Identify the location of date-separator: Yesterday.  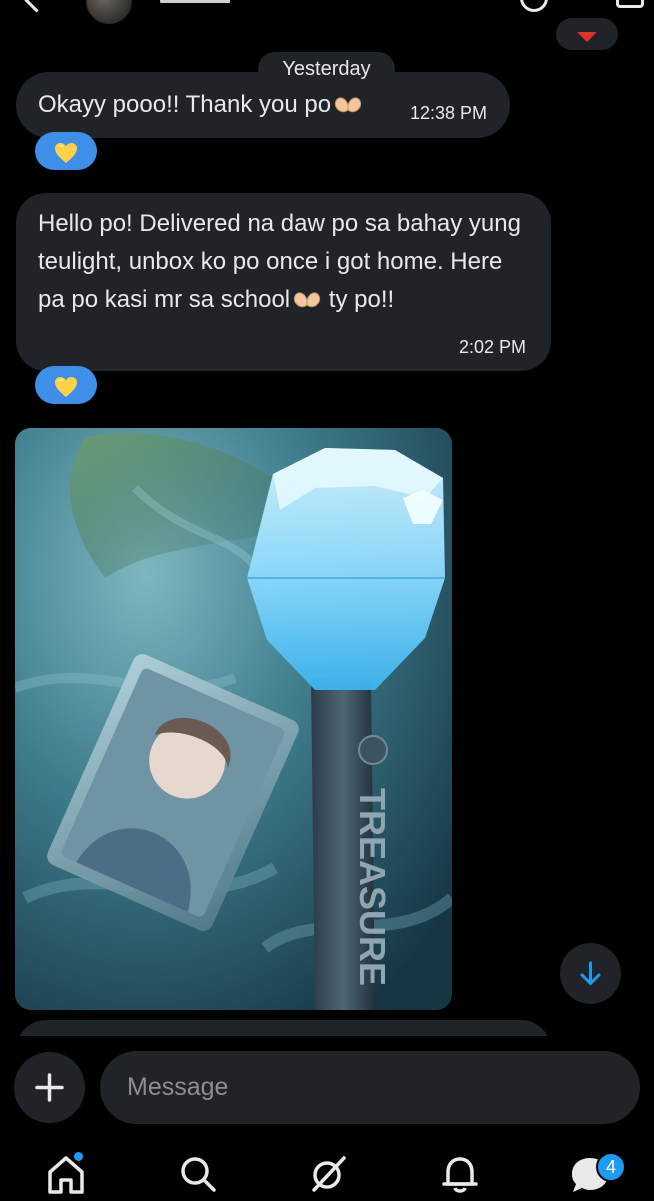
(326, 69).